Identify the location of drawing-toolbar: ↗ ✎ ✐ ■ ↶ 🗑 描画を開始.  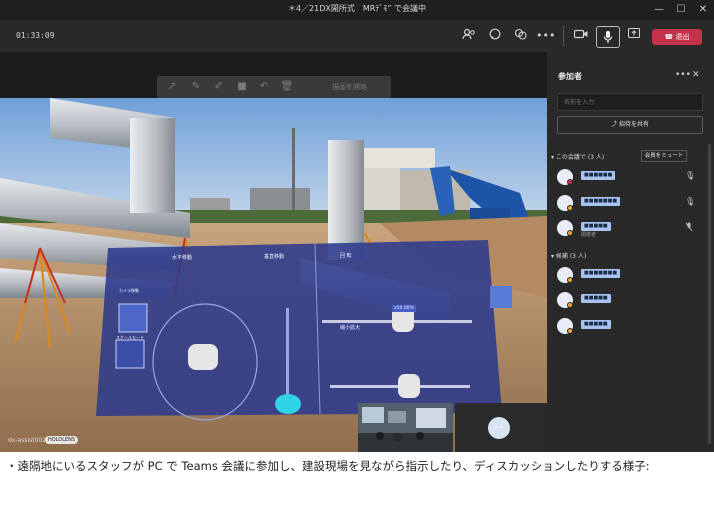
(274, 87).